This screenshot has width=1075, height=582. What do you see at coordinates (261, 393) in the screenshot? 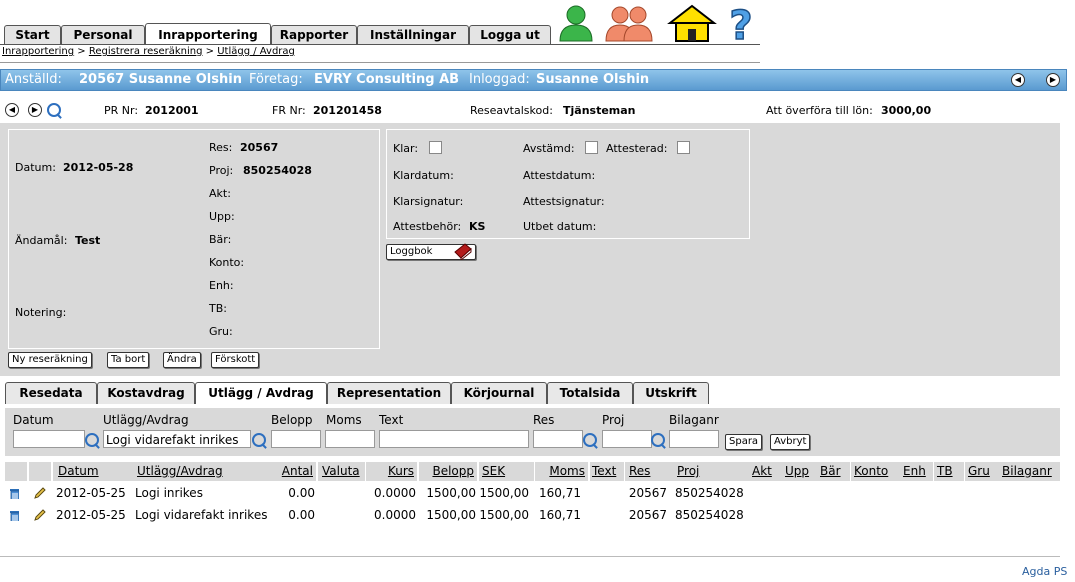
I see `tab-utlagg-avdrag: Utlägg / Avdrag` at bounding box center [261, 393].